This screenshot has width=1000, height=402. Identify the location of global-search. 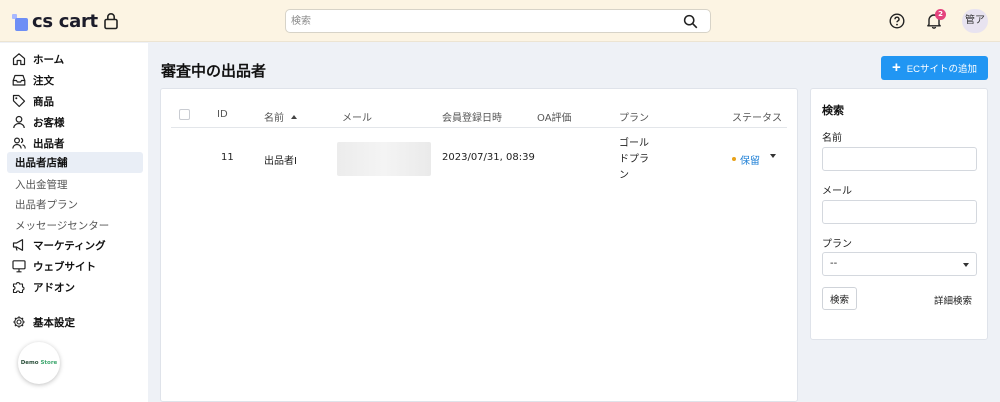
(498, 21).